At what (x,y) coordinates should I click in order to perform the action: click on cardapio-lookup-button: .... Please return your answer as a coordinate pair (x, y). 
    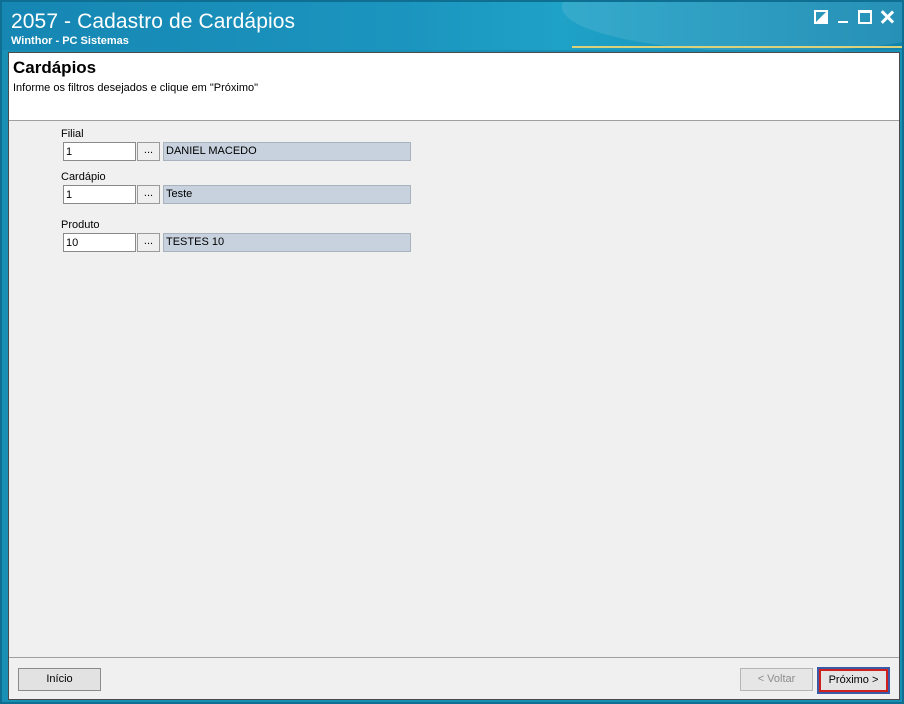
    Looking at the image, I should click on (148, 194).